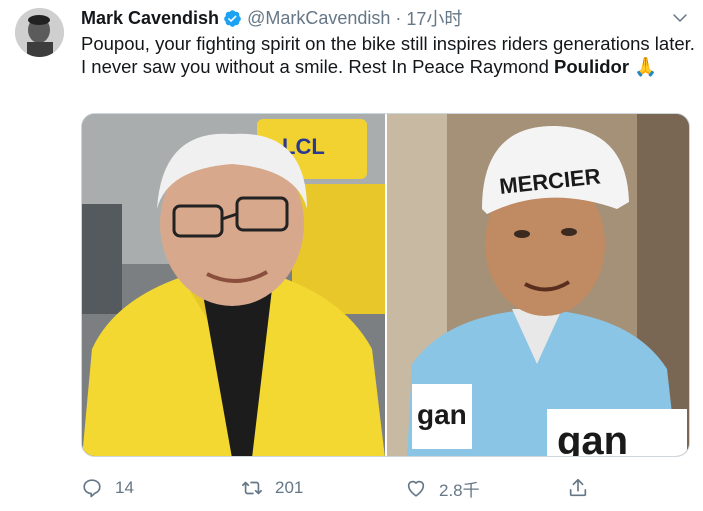 This screenshot has width=703, height=511. I want to click on tweet-actions: 14 201 2.8千, so click(341, 488).